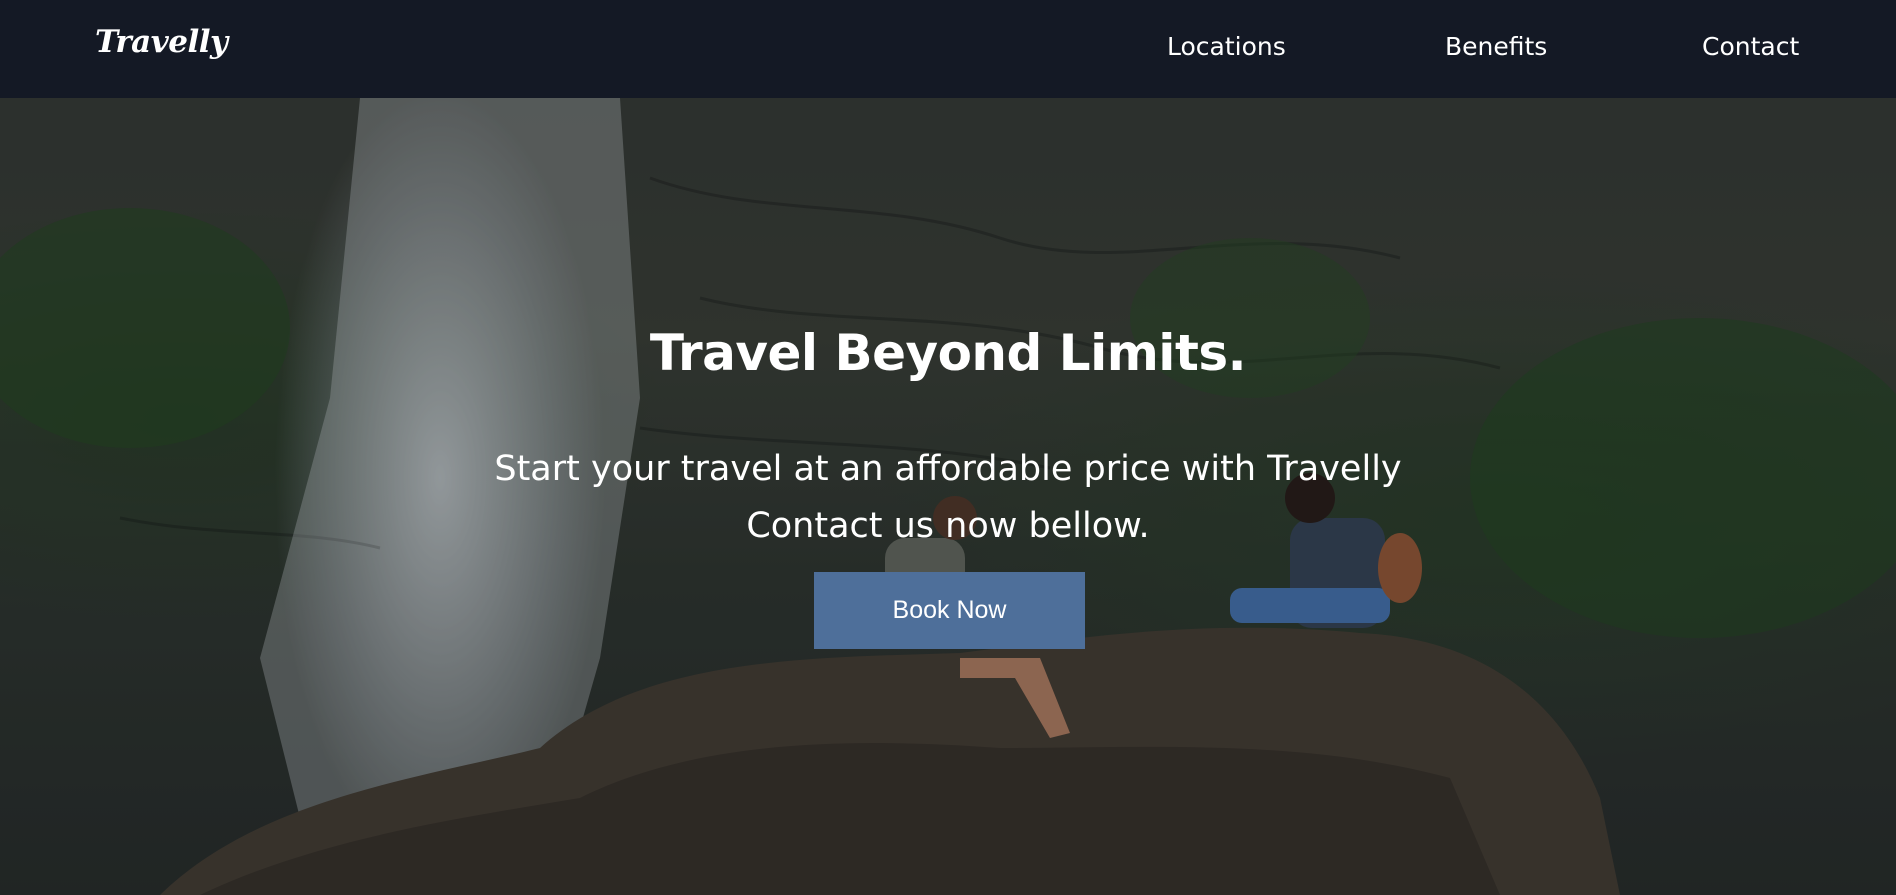  I want to click on nav-link-contact: Contact, so click(1750, 46).